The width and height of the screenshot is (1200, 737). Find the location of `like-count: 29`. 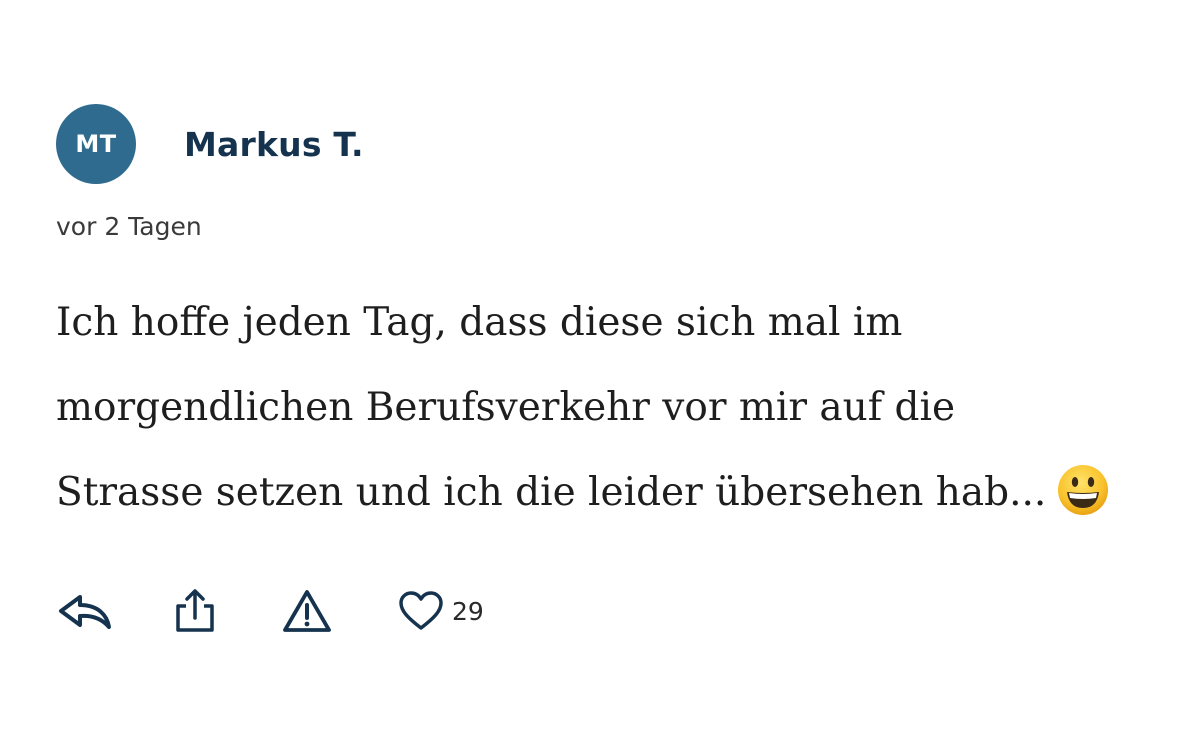

like-count: 29 is located at coordinates (468, 611).